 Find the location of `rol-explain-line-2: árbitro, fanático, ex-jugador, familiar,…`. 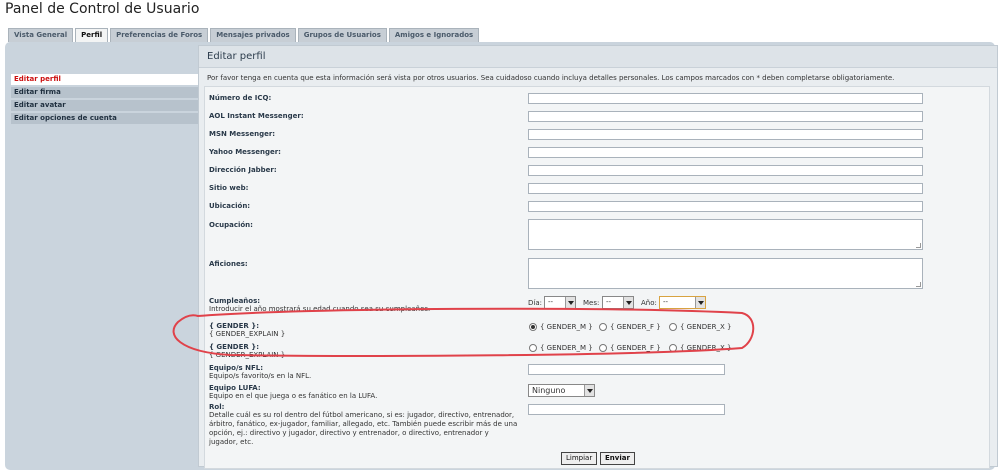

rol-explain-line-2: árbitro, fanático, ex-jugador, familiar,… is located at coordinates (363, 424).